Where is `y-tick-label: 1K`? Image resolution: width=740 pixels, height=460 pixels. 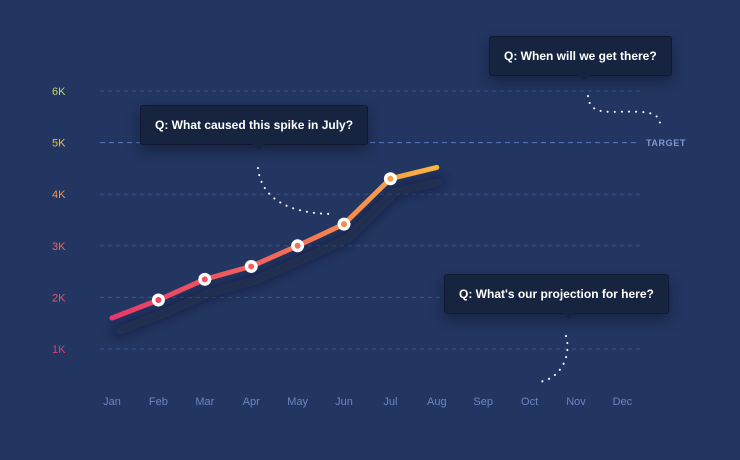 y-tick-label: 1K is located at coordinates (59, 350).